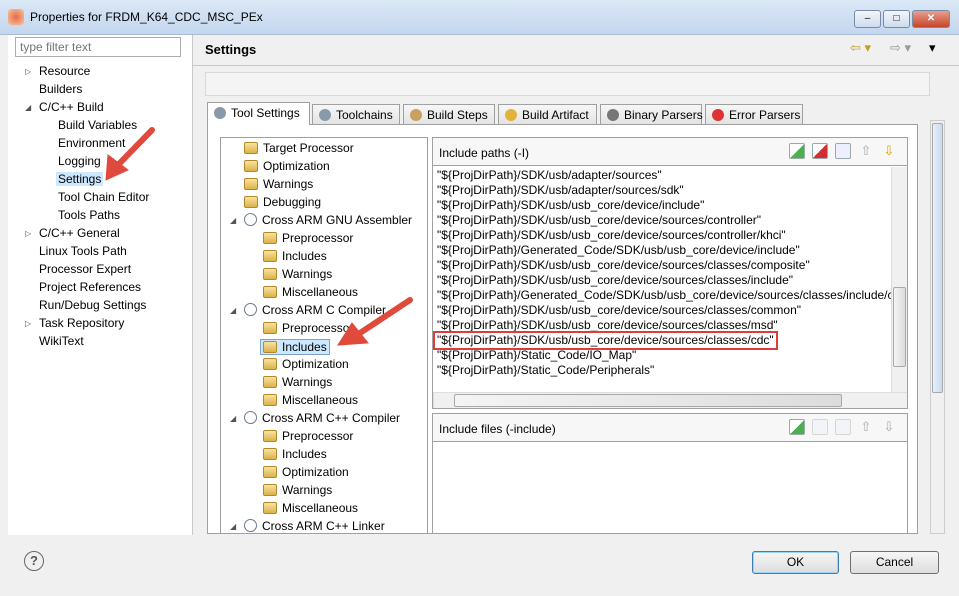  What do you see at coordinates (192, 285) in the screenshot?
I see `sash-divider` at bounding box center [192, 285].